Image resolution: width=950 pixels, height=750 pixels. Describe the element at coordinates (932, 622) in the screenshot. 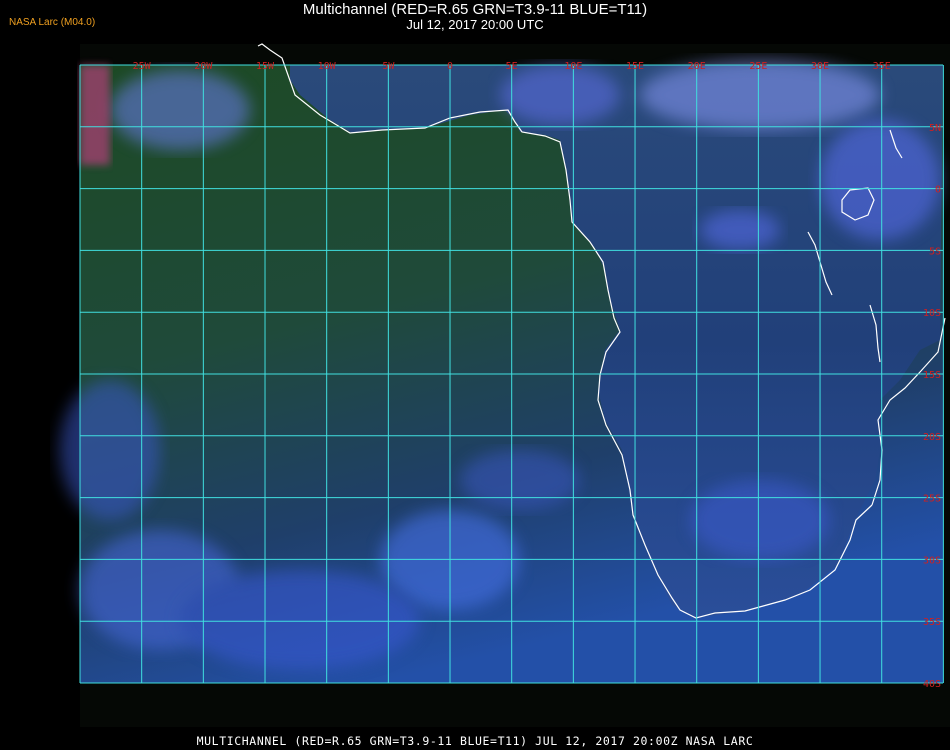

I see `latitude-label: 35S` at that location.